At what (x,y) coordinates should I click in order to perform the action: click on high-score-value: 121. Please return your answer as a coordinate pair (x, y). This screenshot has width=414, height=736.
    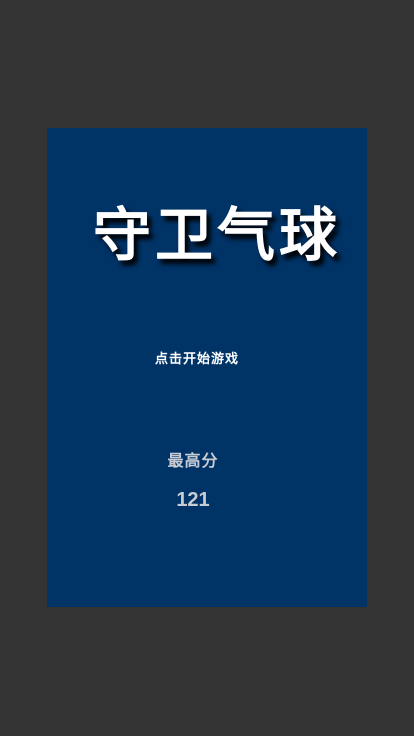
    Looking at the image, I should click on (193, 500).